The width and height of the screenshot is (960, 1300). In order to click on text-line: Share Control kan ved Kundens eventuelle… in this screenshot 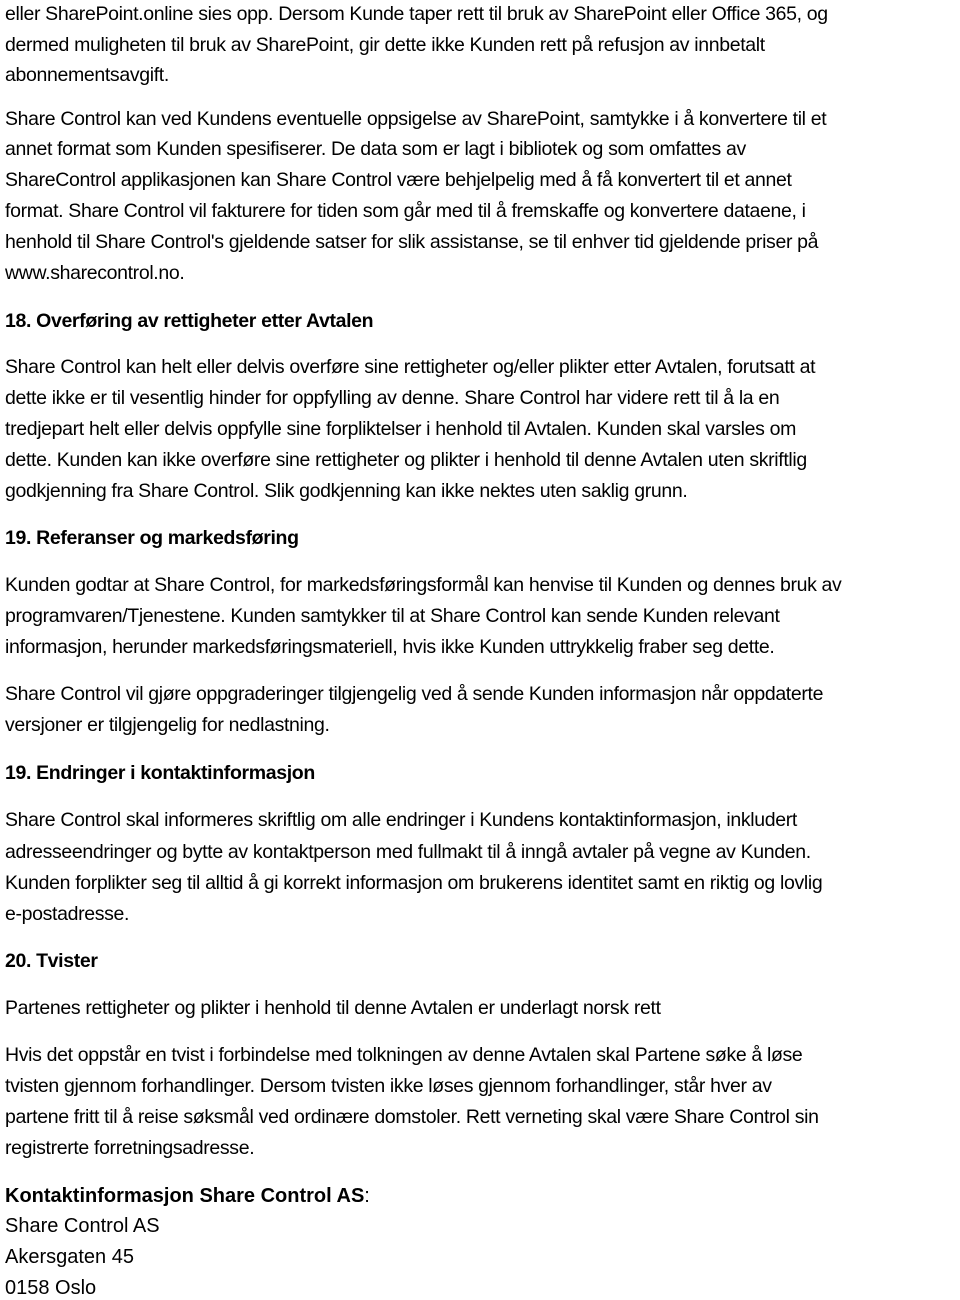, I will do `click(416, 119)`.